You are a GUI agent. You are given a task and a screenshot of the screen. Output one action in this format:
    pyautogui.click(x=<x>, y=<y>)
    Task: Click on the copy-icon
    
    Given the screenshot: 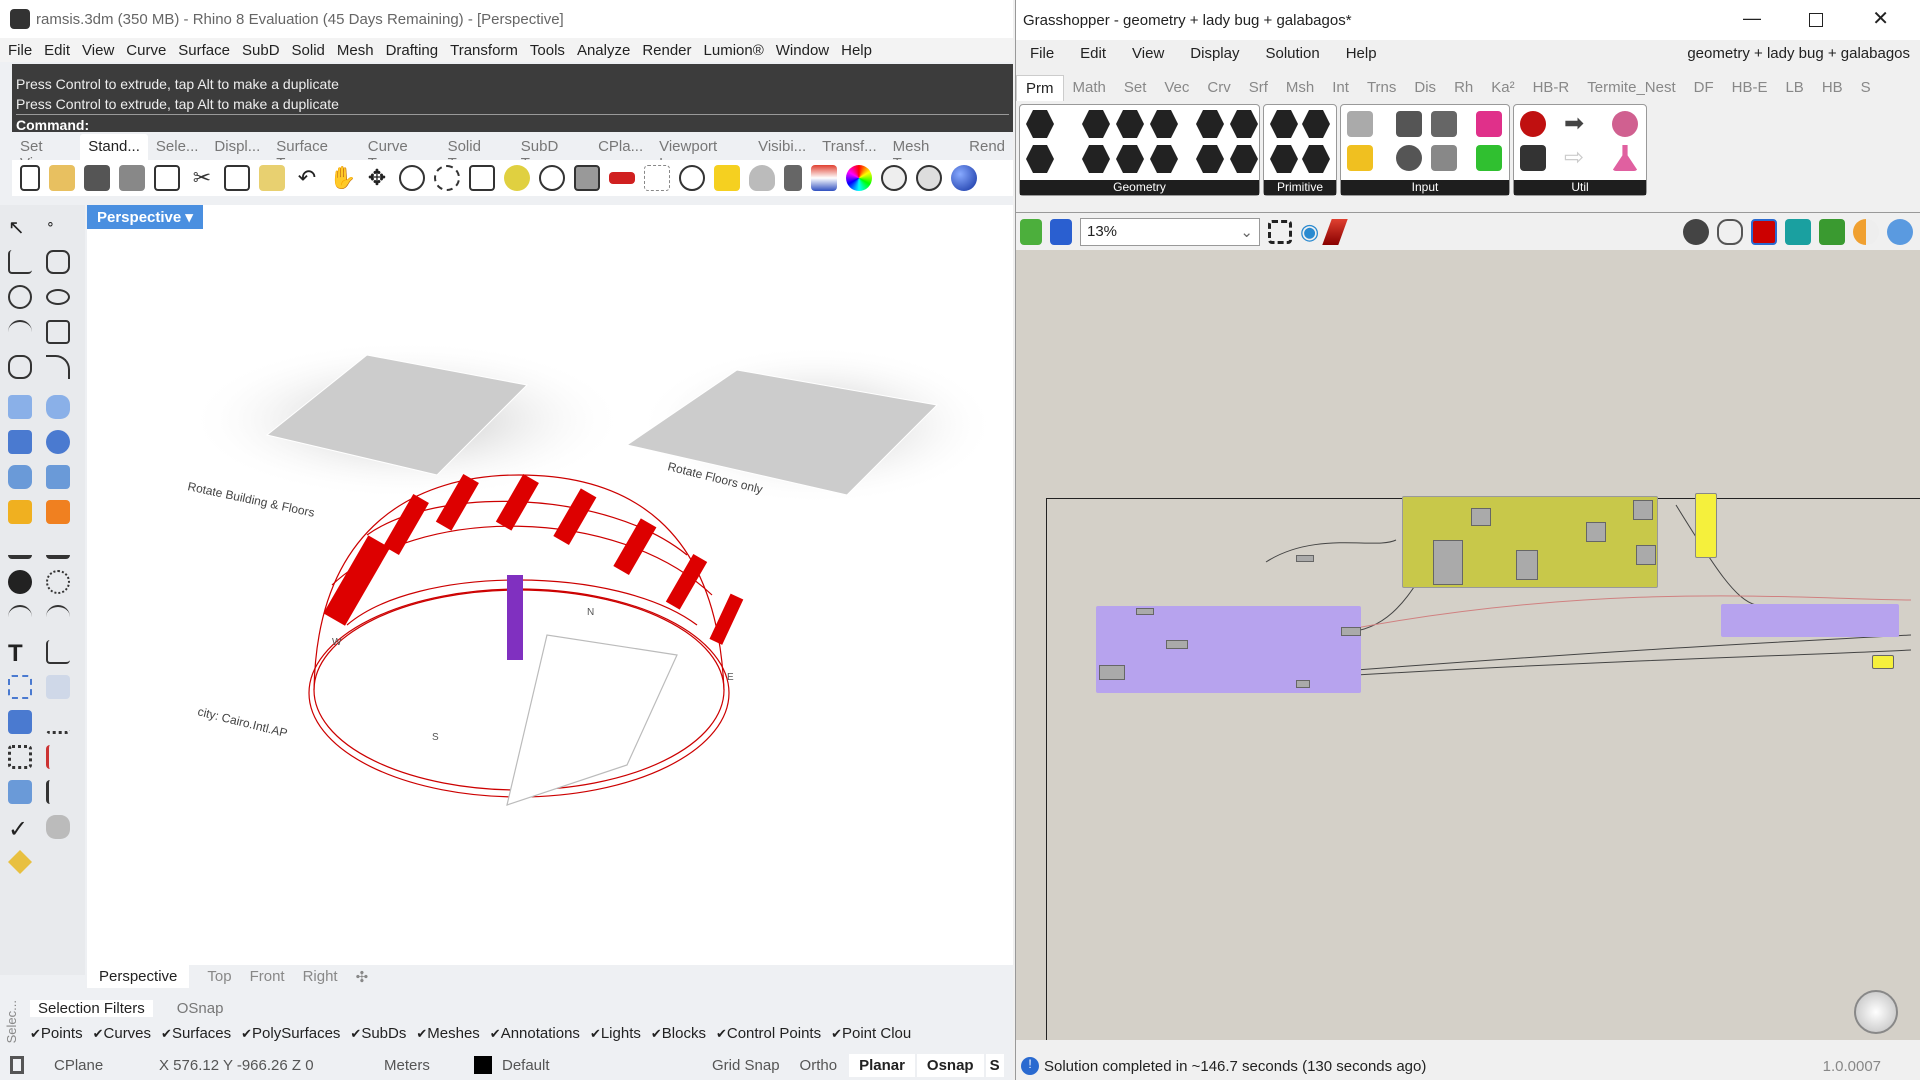 What is the action you would take?
    pyautogui.click(x=237, y=178)
    